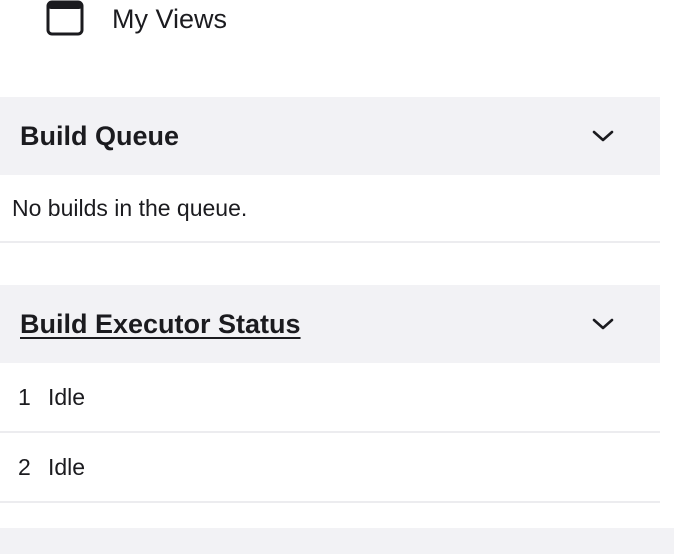  Describe the element at coordinates (170, 18) in the screenshot. I see `my-views-label: My Views` at that location.